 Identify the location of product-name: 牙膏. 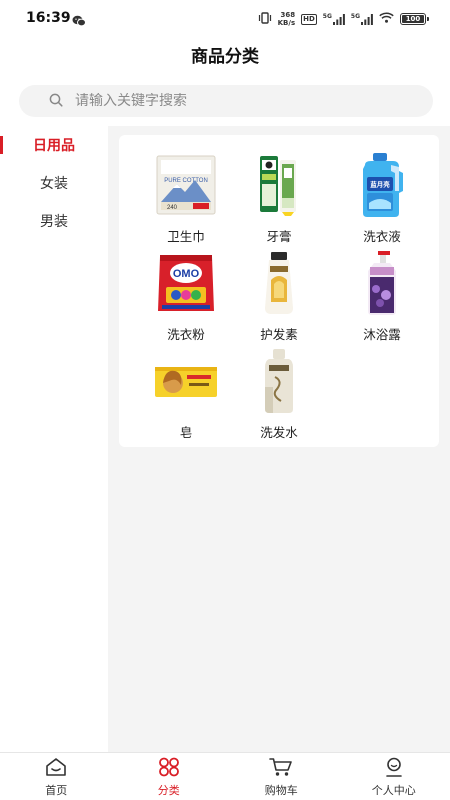
(279, 236).